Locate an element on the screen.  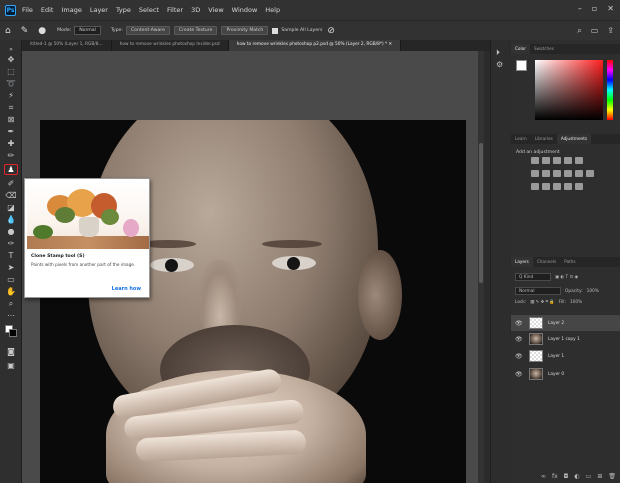
panel-foreground-swatch is located at coordinates (521, 65).